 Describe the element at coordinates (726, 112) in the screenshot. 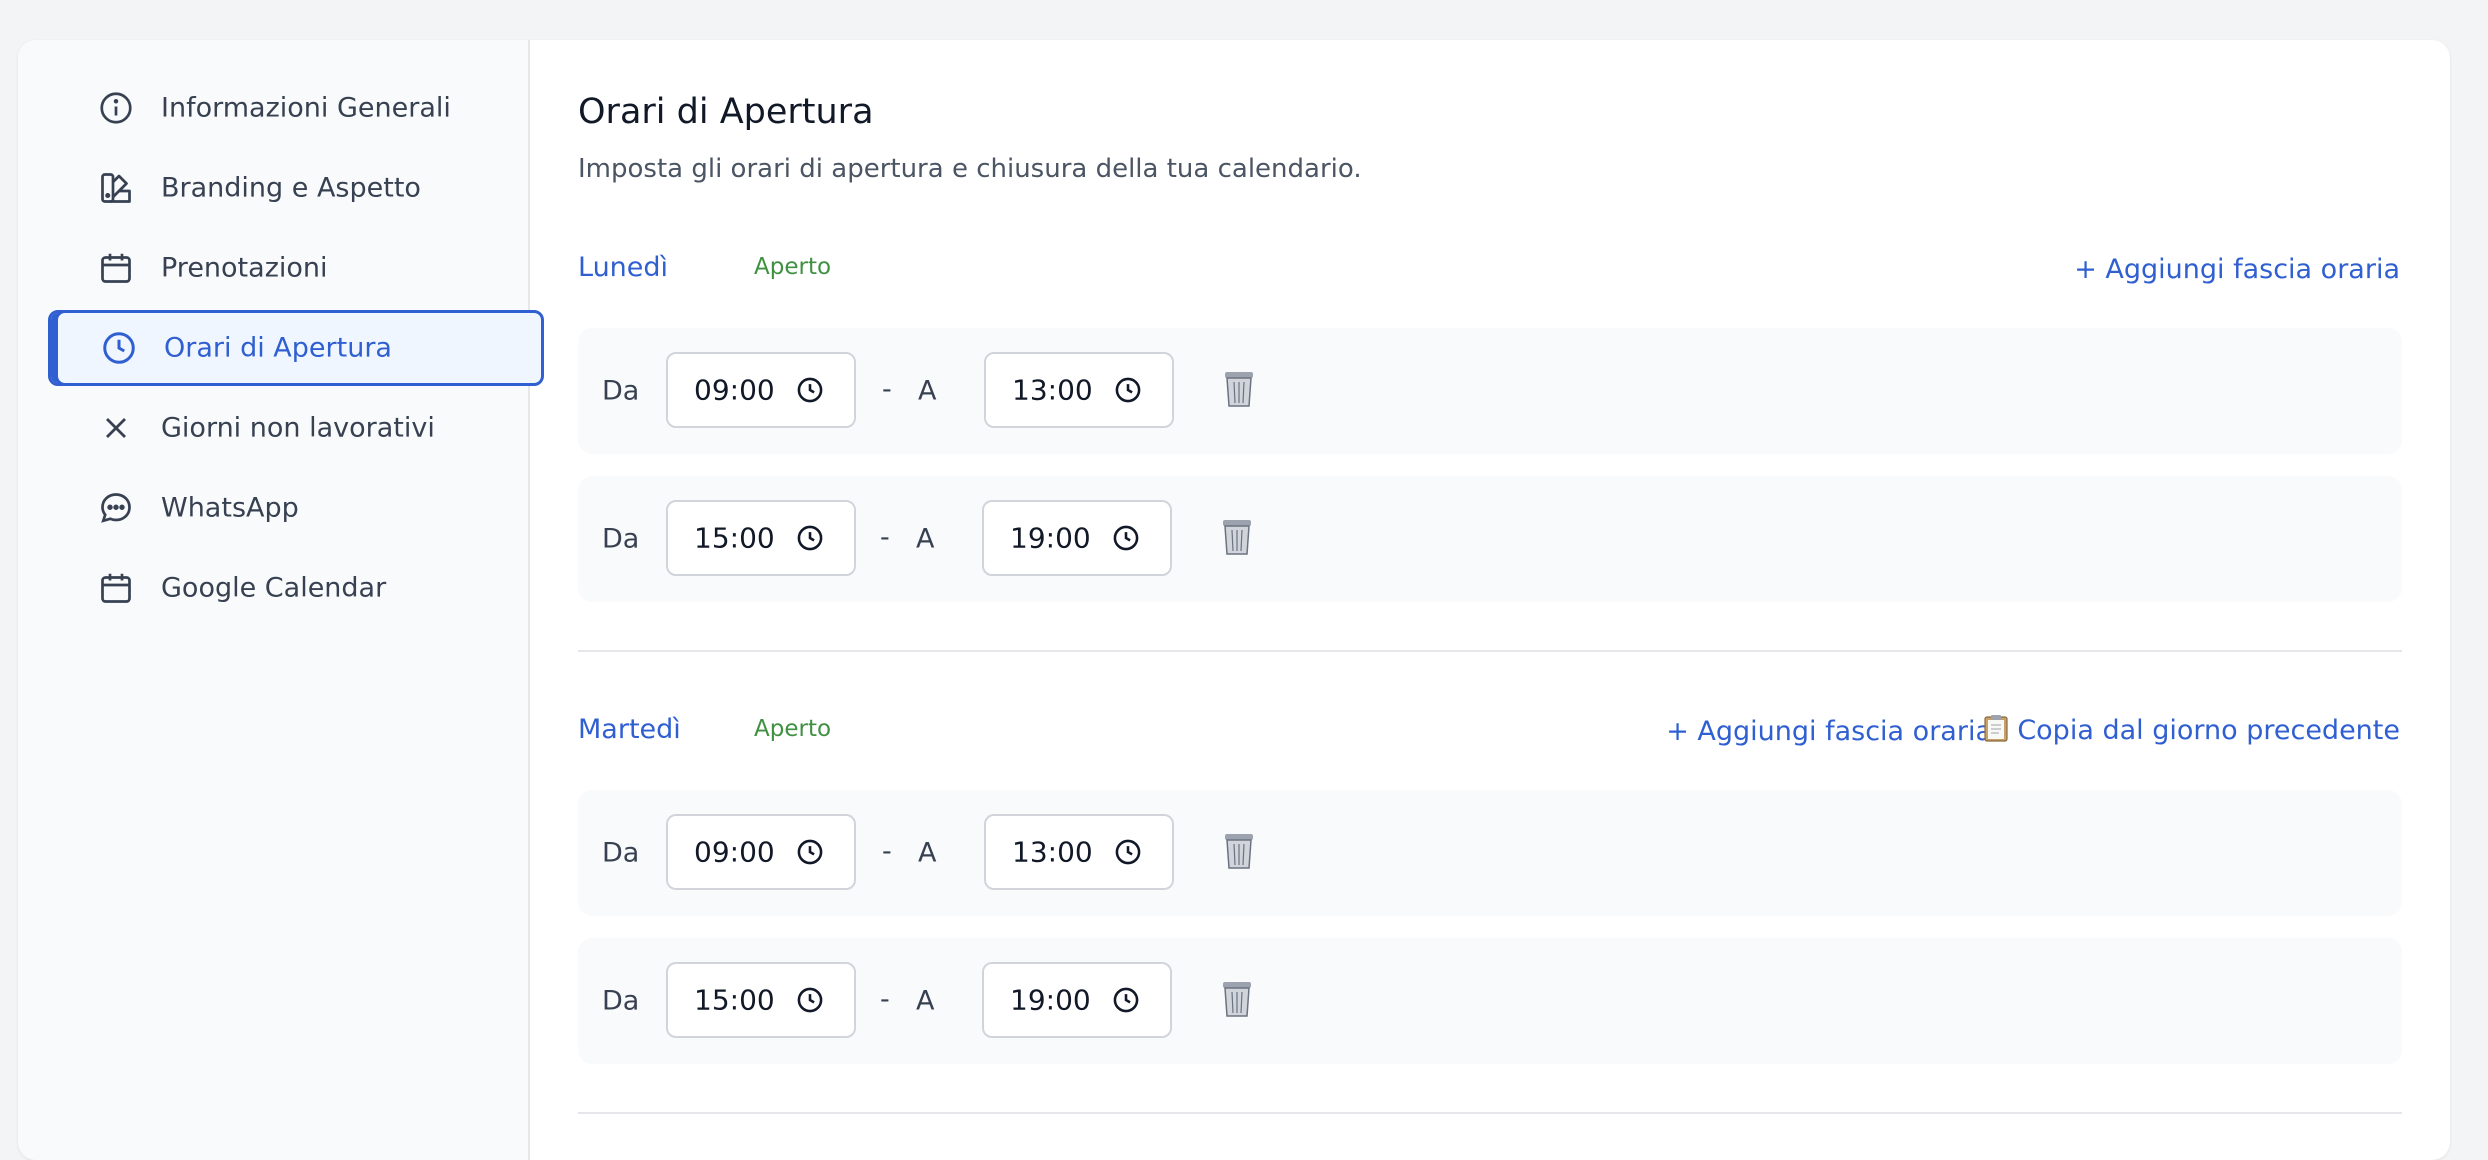

I see `page-title: Orari di Apertura` at that location.